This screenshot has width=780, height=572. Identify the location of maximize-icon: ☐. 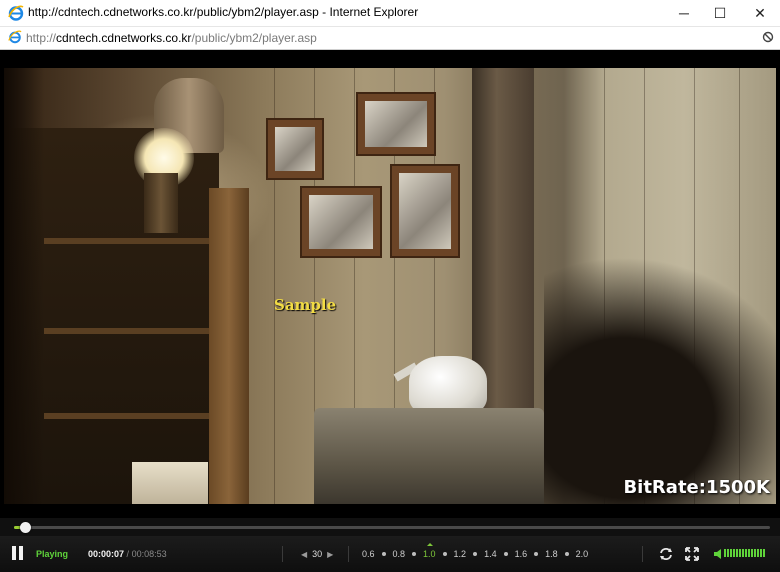
(720, 12).